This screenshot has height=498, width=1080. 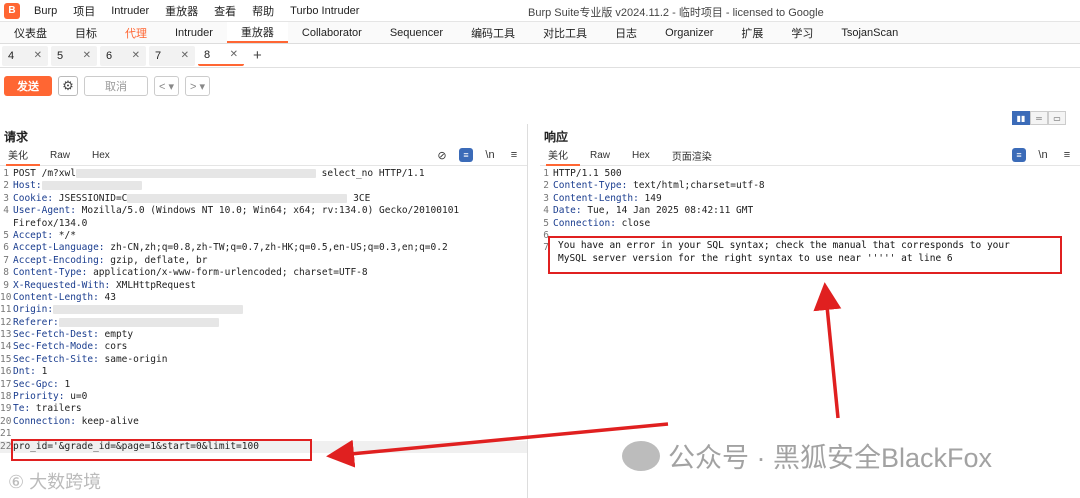 What do you see at coordinates (221, 55) in the screenshot?
I see `repeater-tab-active: 8 ✕` at bounding box center [221, 55].